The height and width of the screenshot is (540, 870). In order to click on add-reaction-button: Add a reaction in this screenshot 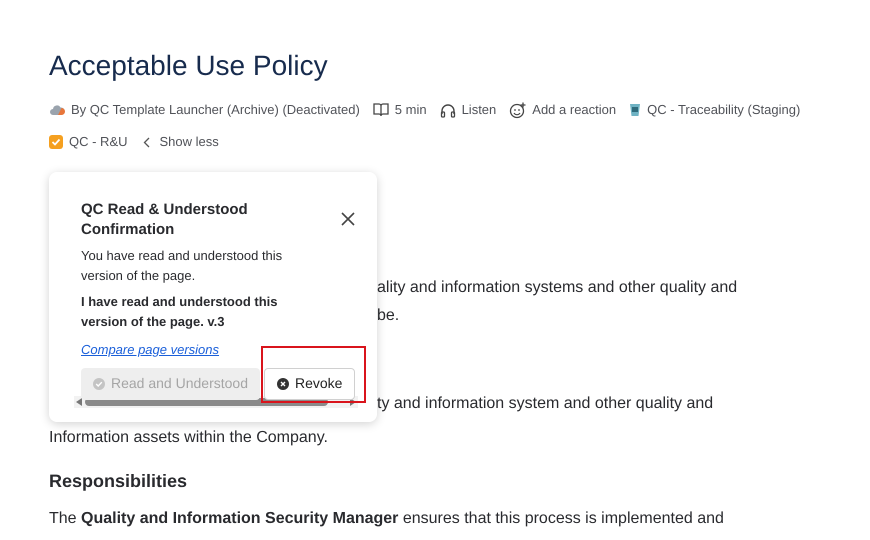, I will do `click(574, 110)`.